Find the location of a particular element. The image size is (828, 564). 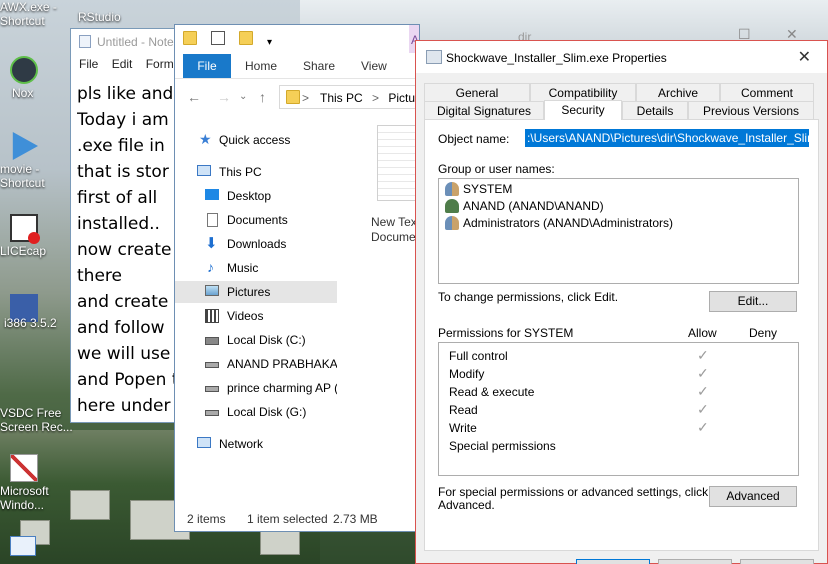

desktop-icon-label: AWX.exe - Shortcut is located at coordinates (28, 14).